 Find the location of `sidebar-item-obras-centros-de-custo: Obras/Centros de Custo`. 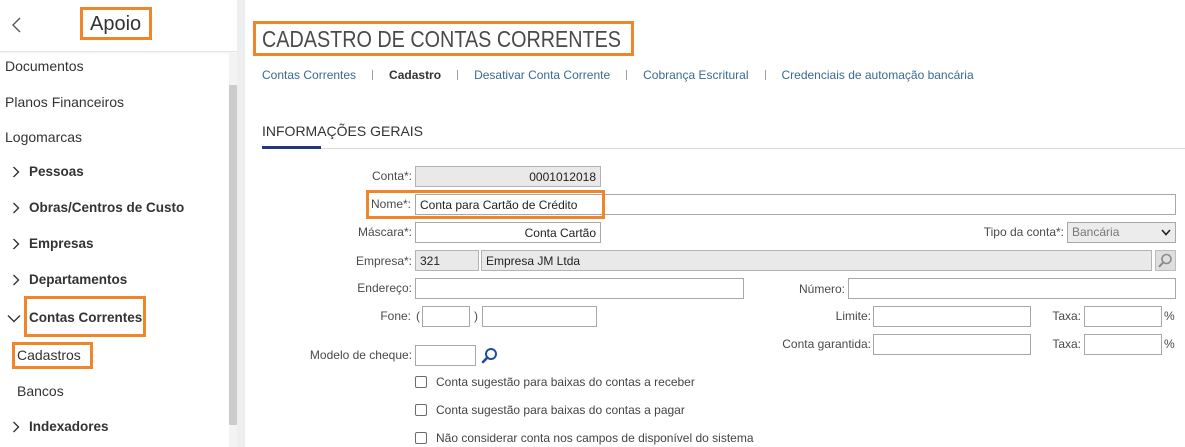

sidebar-item-obras-centros-de-custo: Obras/Centros de Custo is located at coordinates (114, 208).